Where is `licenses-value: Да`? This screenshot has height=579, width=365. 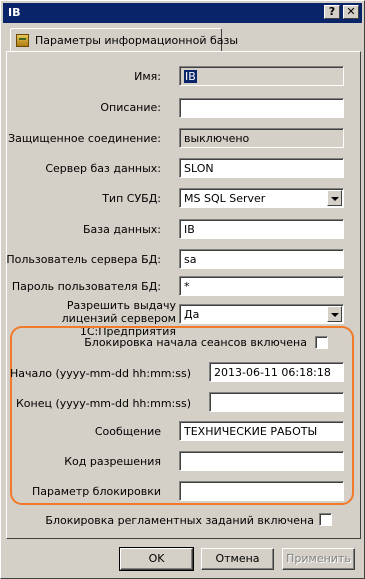
licenses-value: Да is located at coordinates (192, 314).